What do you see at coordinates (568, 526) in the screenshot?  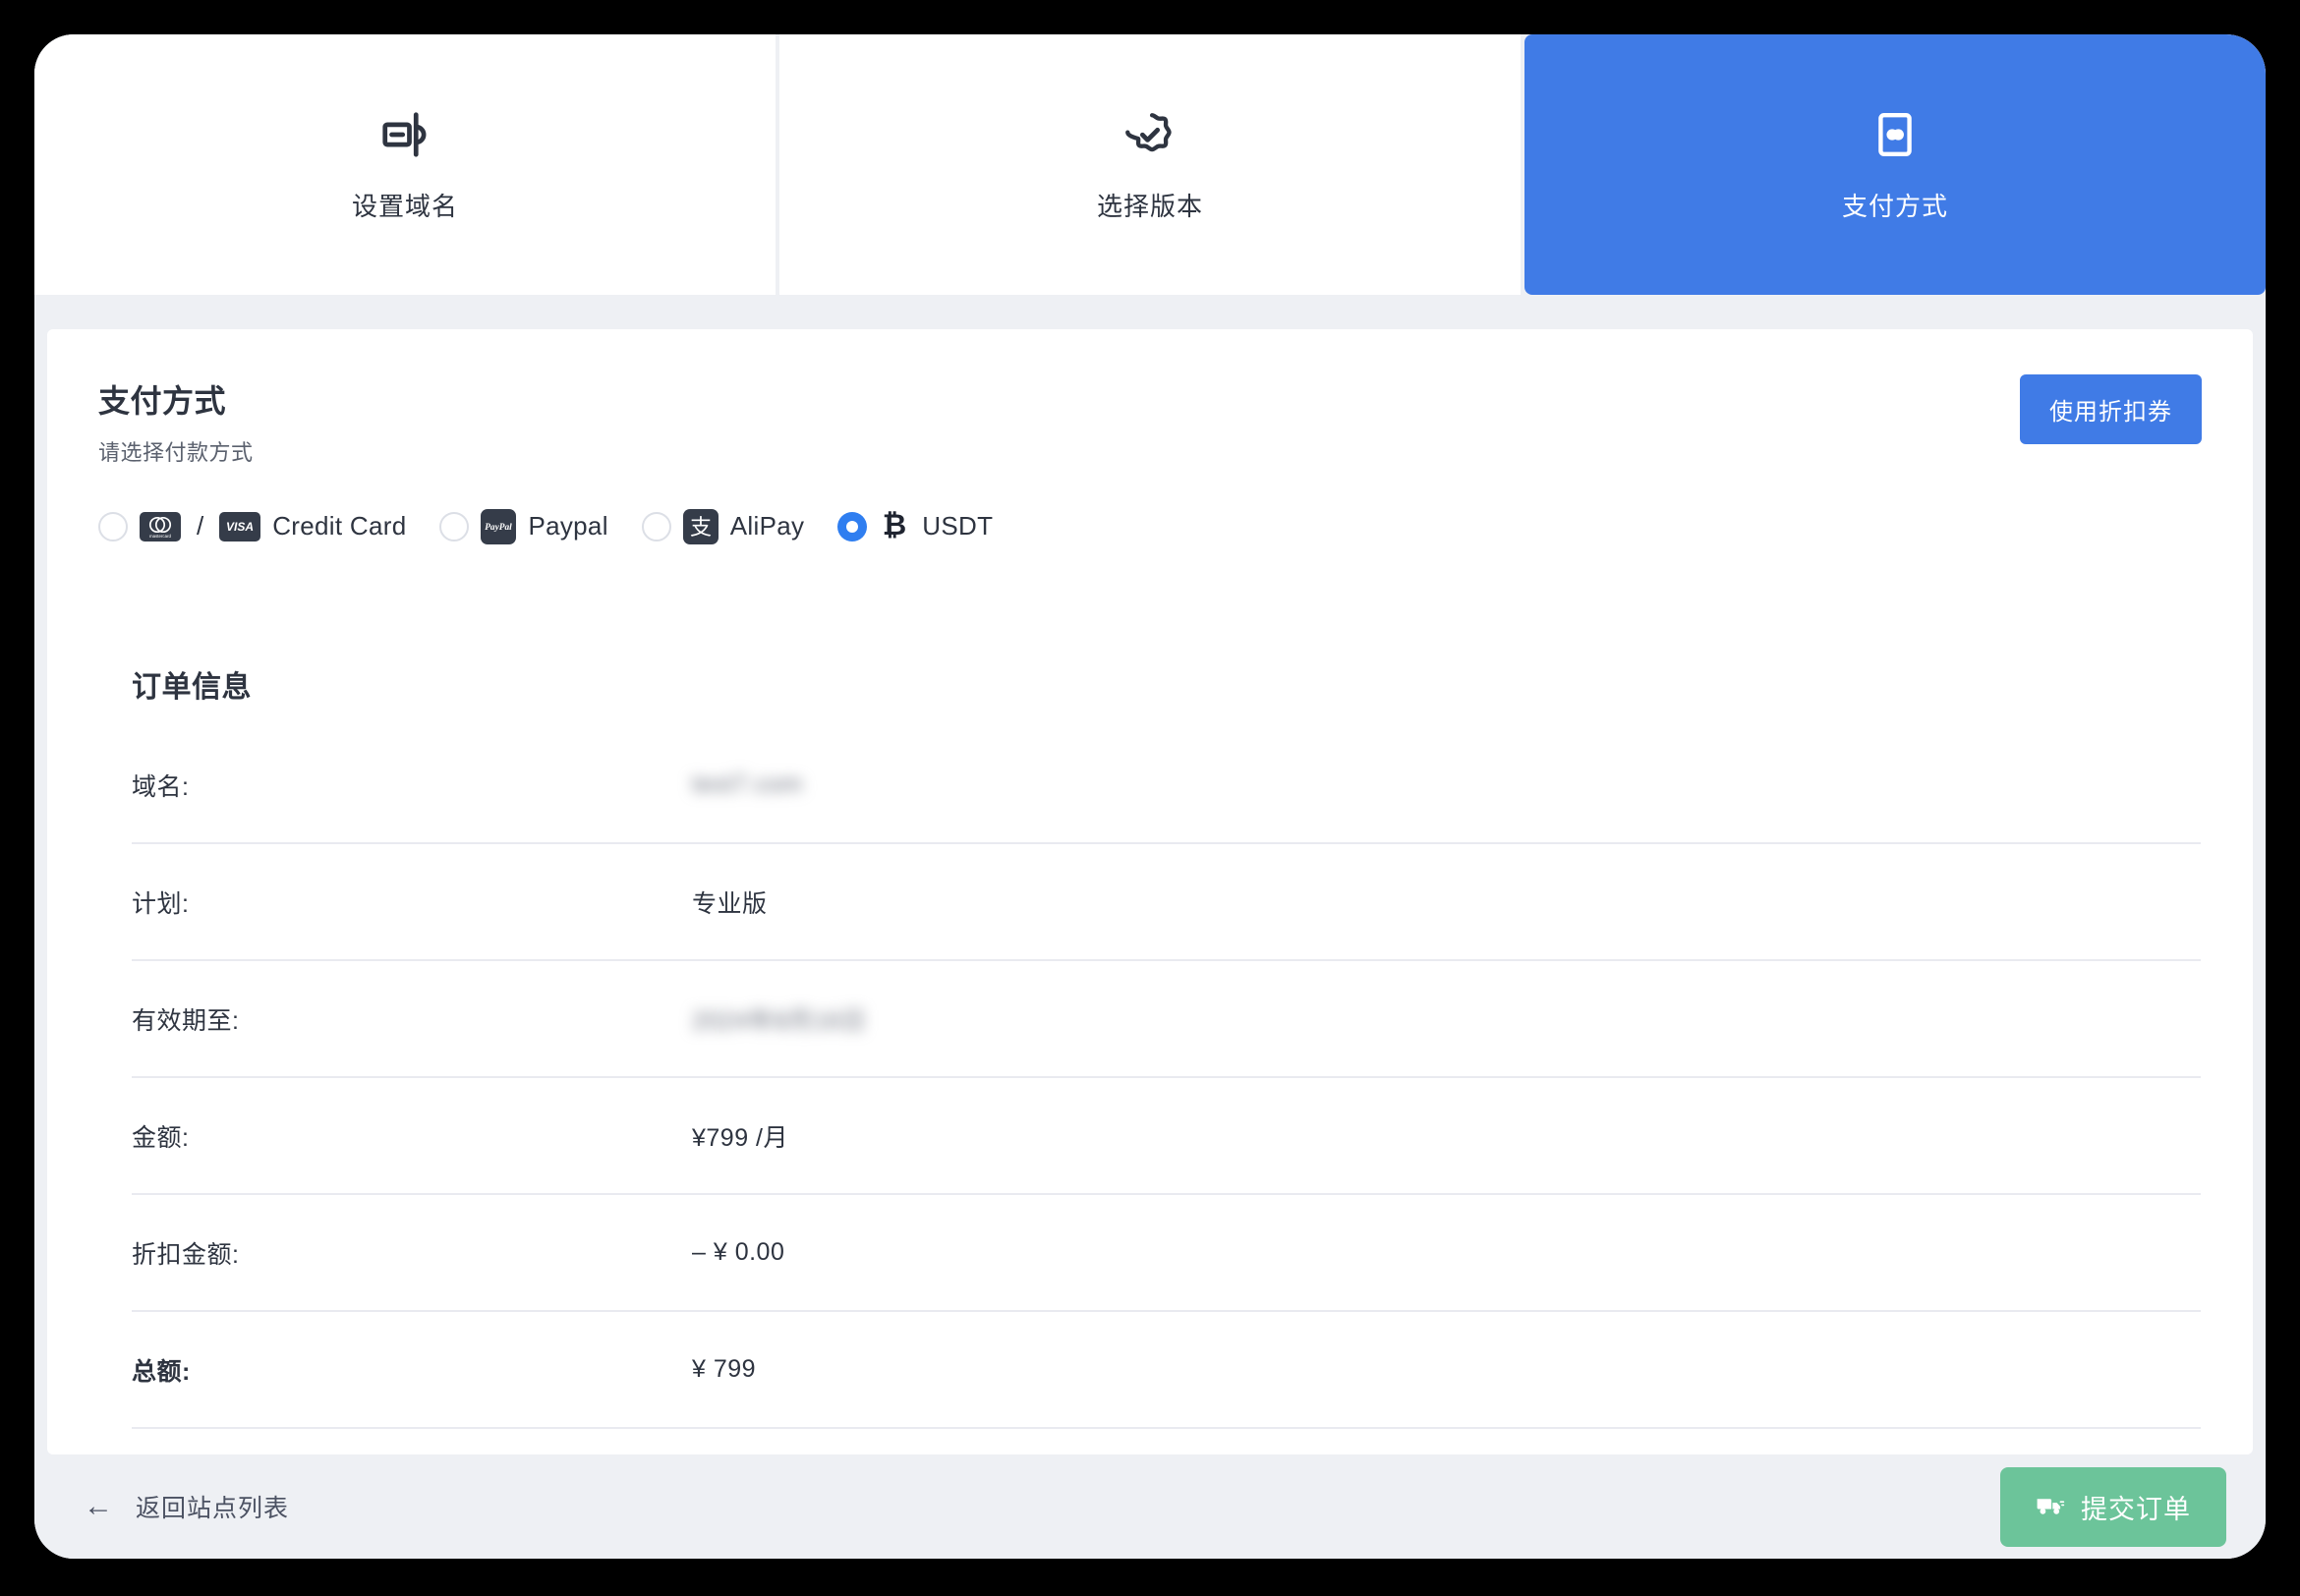 I see `payment-option-label: Paypal` at bounding box center [568, 526].